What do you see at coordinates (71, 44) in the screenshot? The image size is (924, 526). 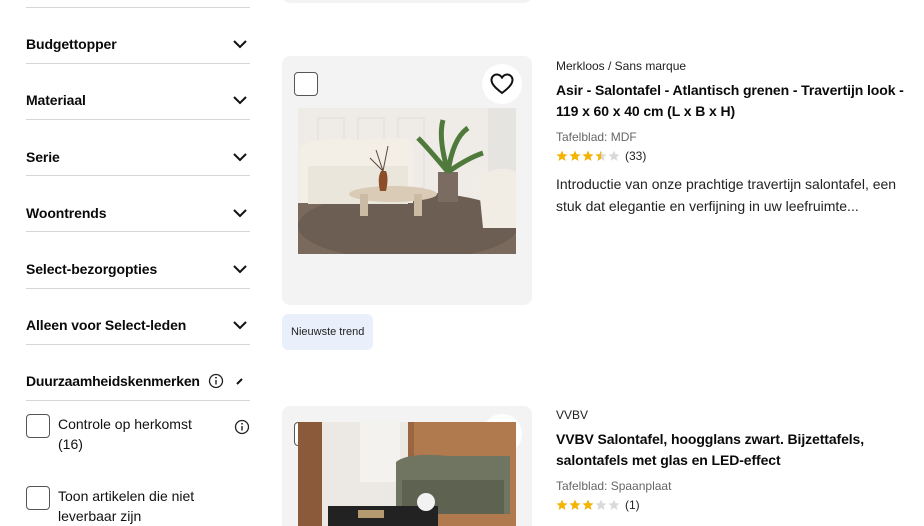 I see `filter-label: Budgettopper` at bounding box center [71, 44].